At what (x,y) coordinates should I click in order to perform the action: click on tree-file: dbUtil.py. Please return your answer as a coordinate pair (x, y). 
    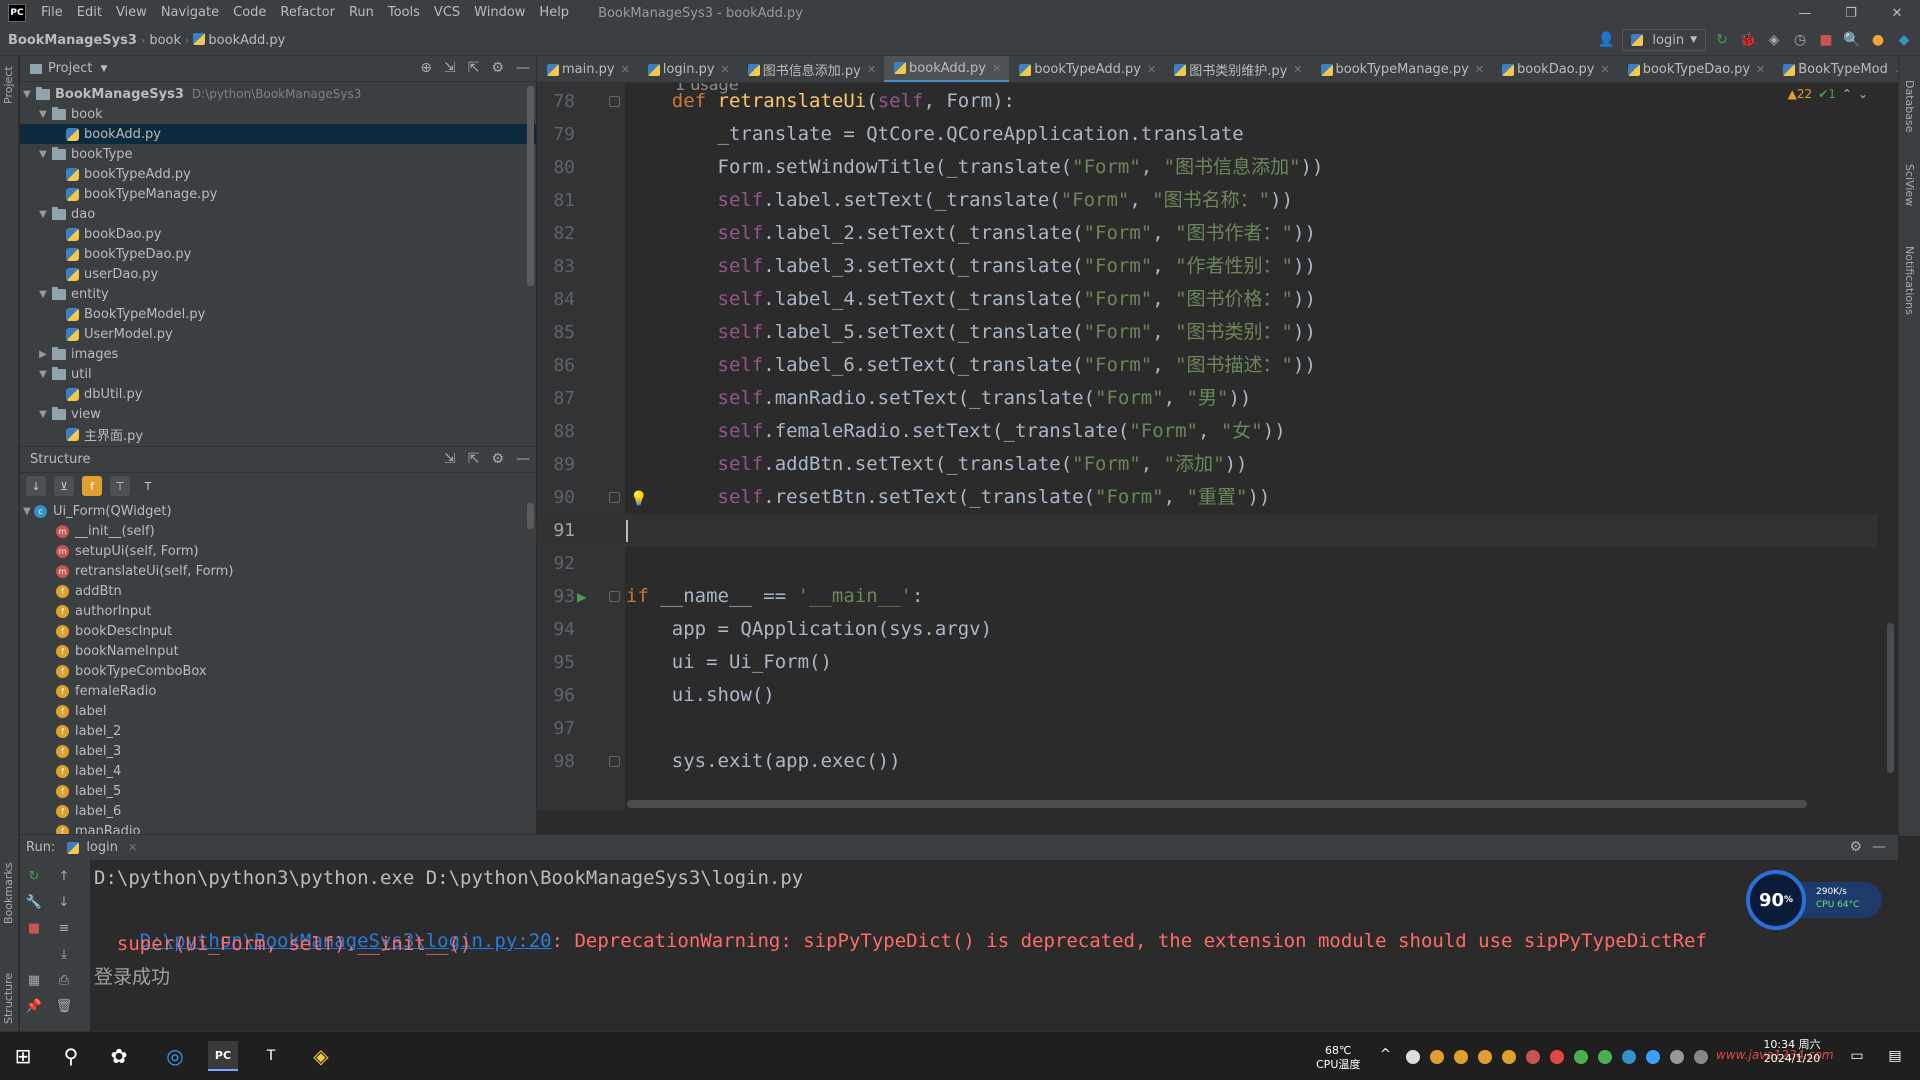
    Looking at the image, I should click on (278, 394).